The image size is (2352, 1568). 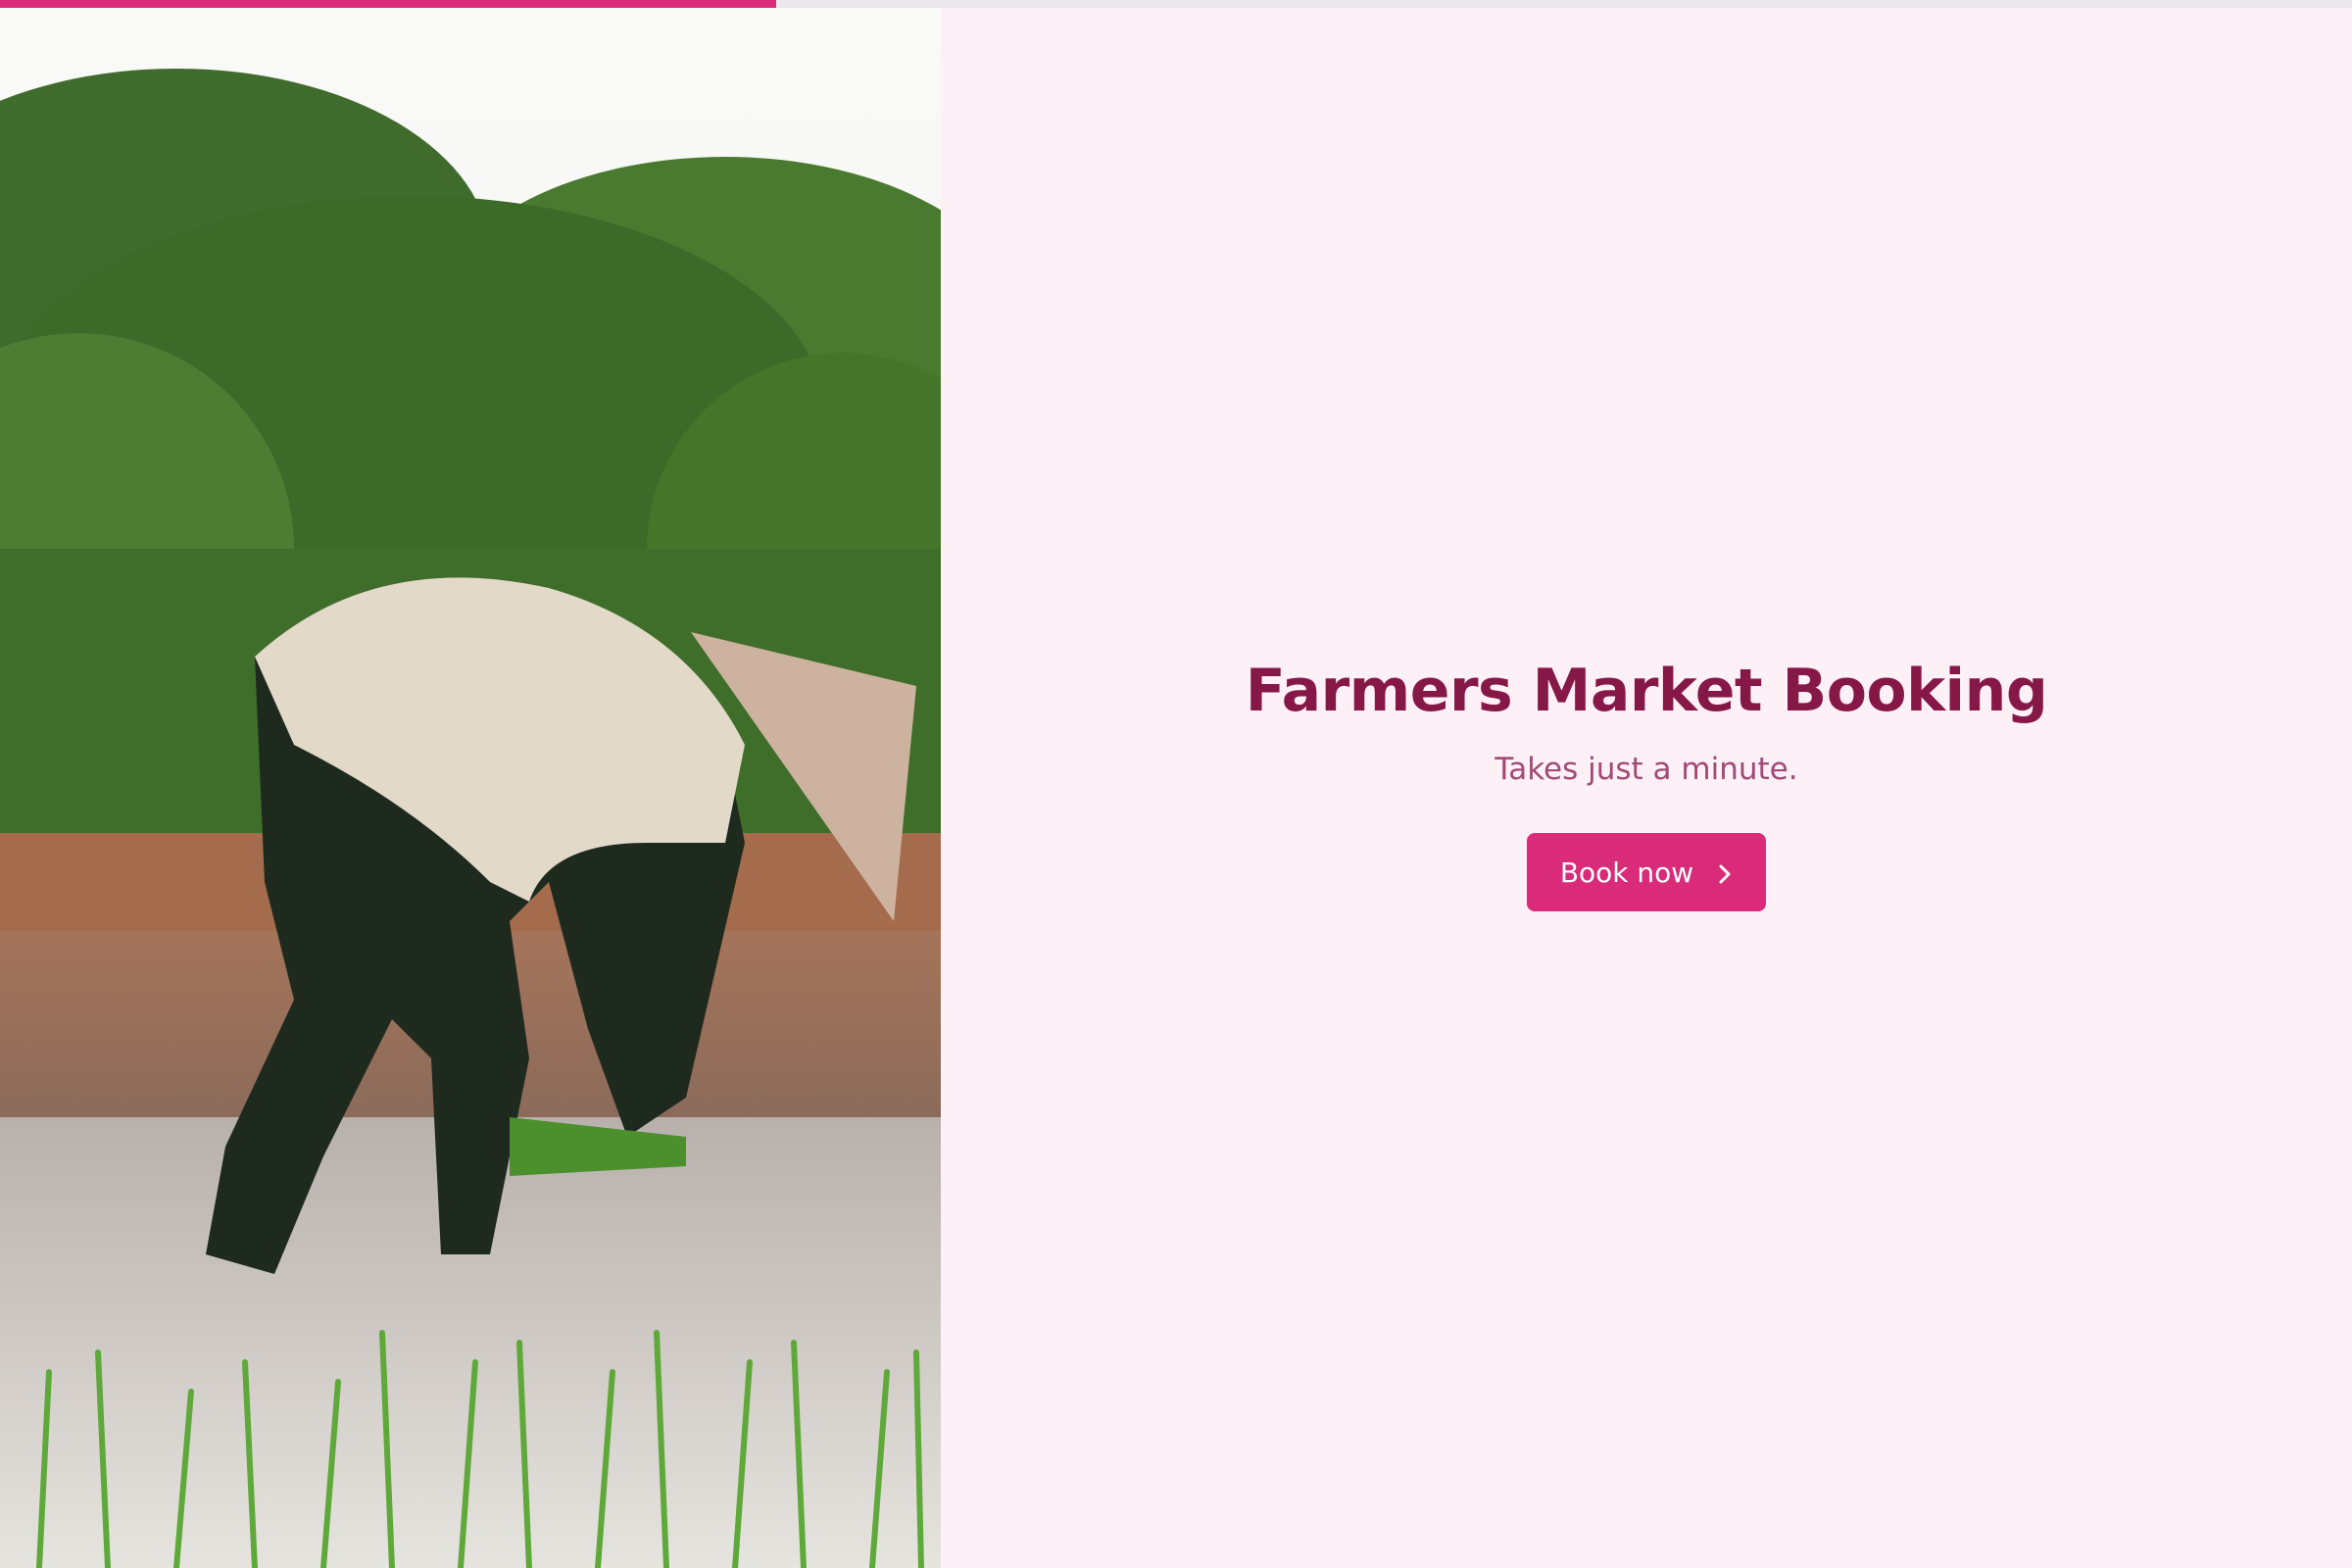 I want to click on chevron-right-icon, so click(x=1725, y=872).